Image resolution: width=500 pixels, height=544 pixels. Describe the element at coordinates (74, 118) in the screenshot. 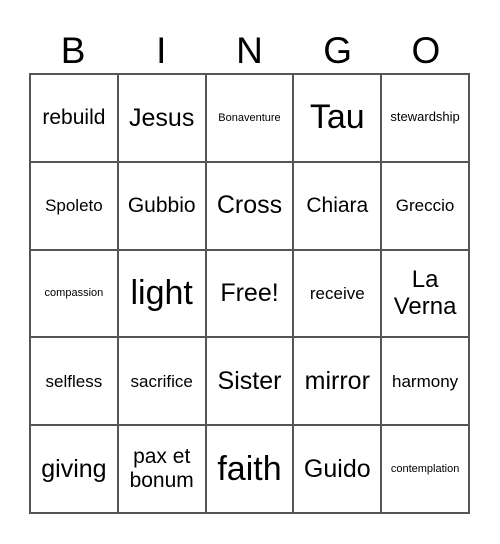

I see `bingo-cell: rebuild` at that location.